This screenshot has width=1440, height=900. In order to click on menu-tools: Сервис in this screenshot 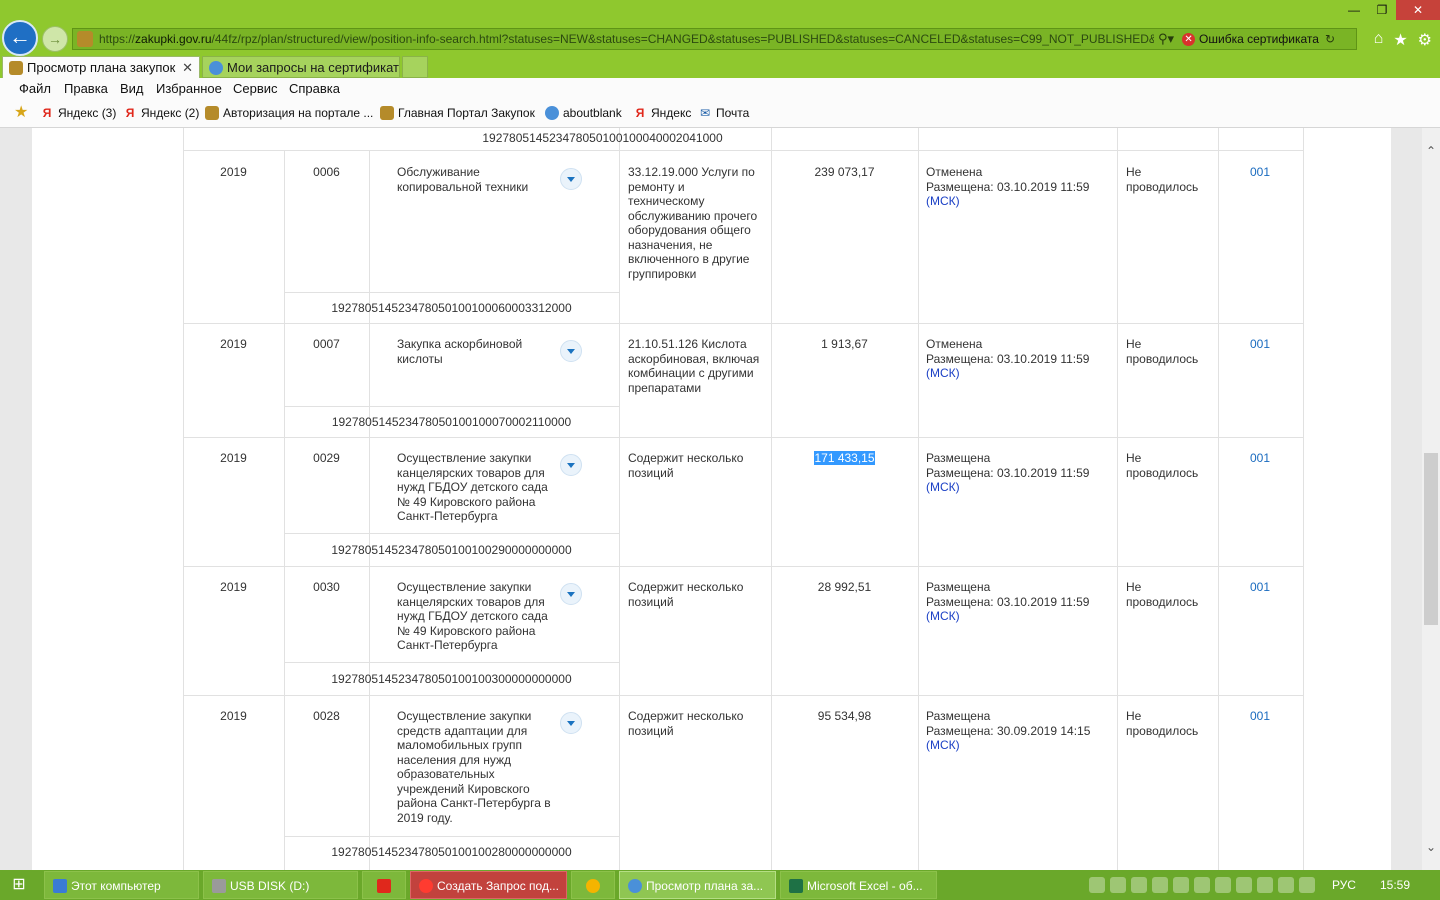, I will do `click(255, 88)`.